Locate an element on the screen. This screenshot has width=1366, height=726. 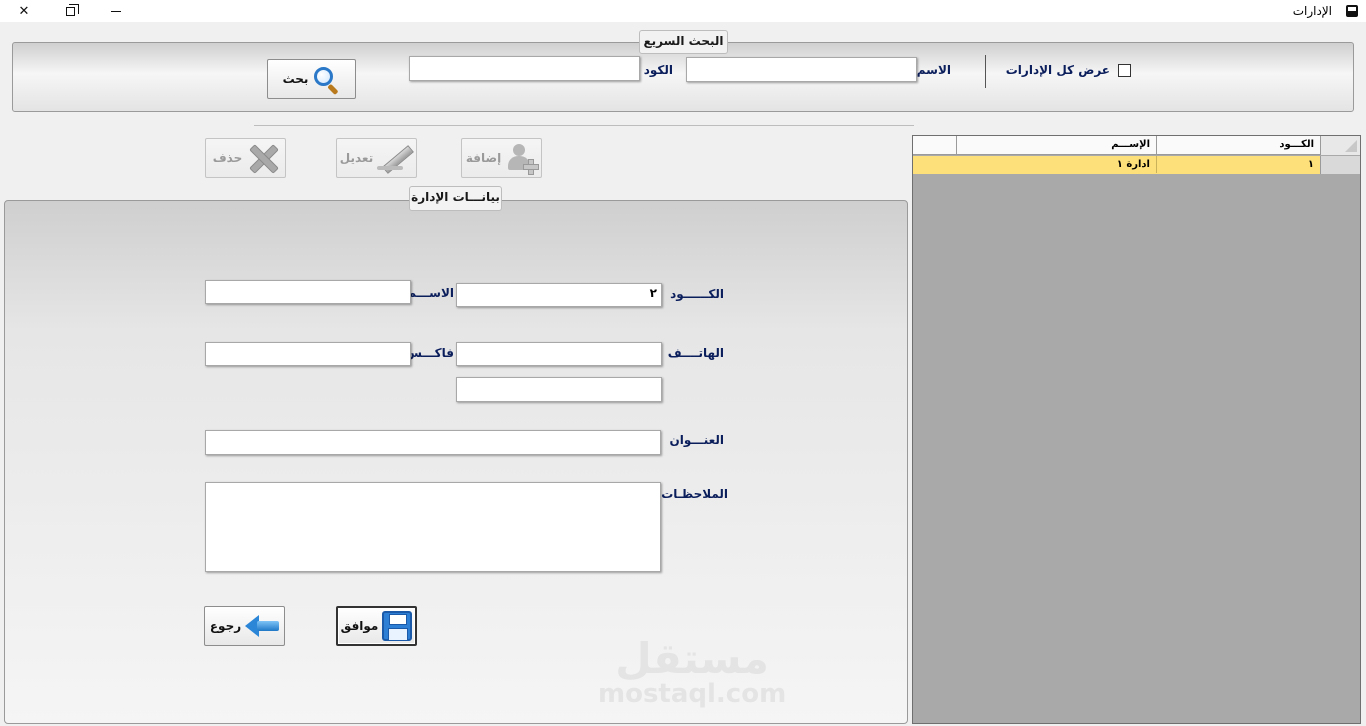
edit-button: تعديل is located at coordinates (376, 158).